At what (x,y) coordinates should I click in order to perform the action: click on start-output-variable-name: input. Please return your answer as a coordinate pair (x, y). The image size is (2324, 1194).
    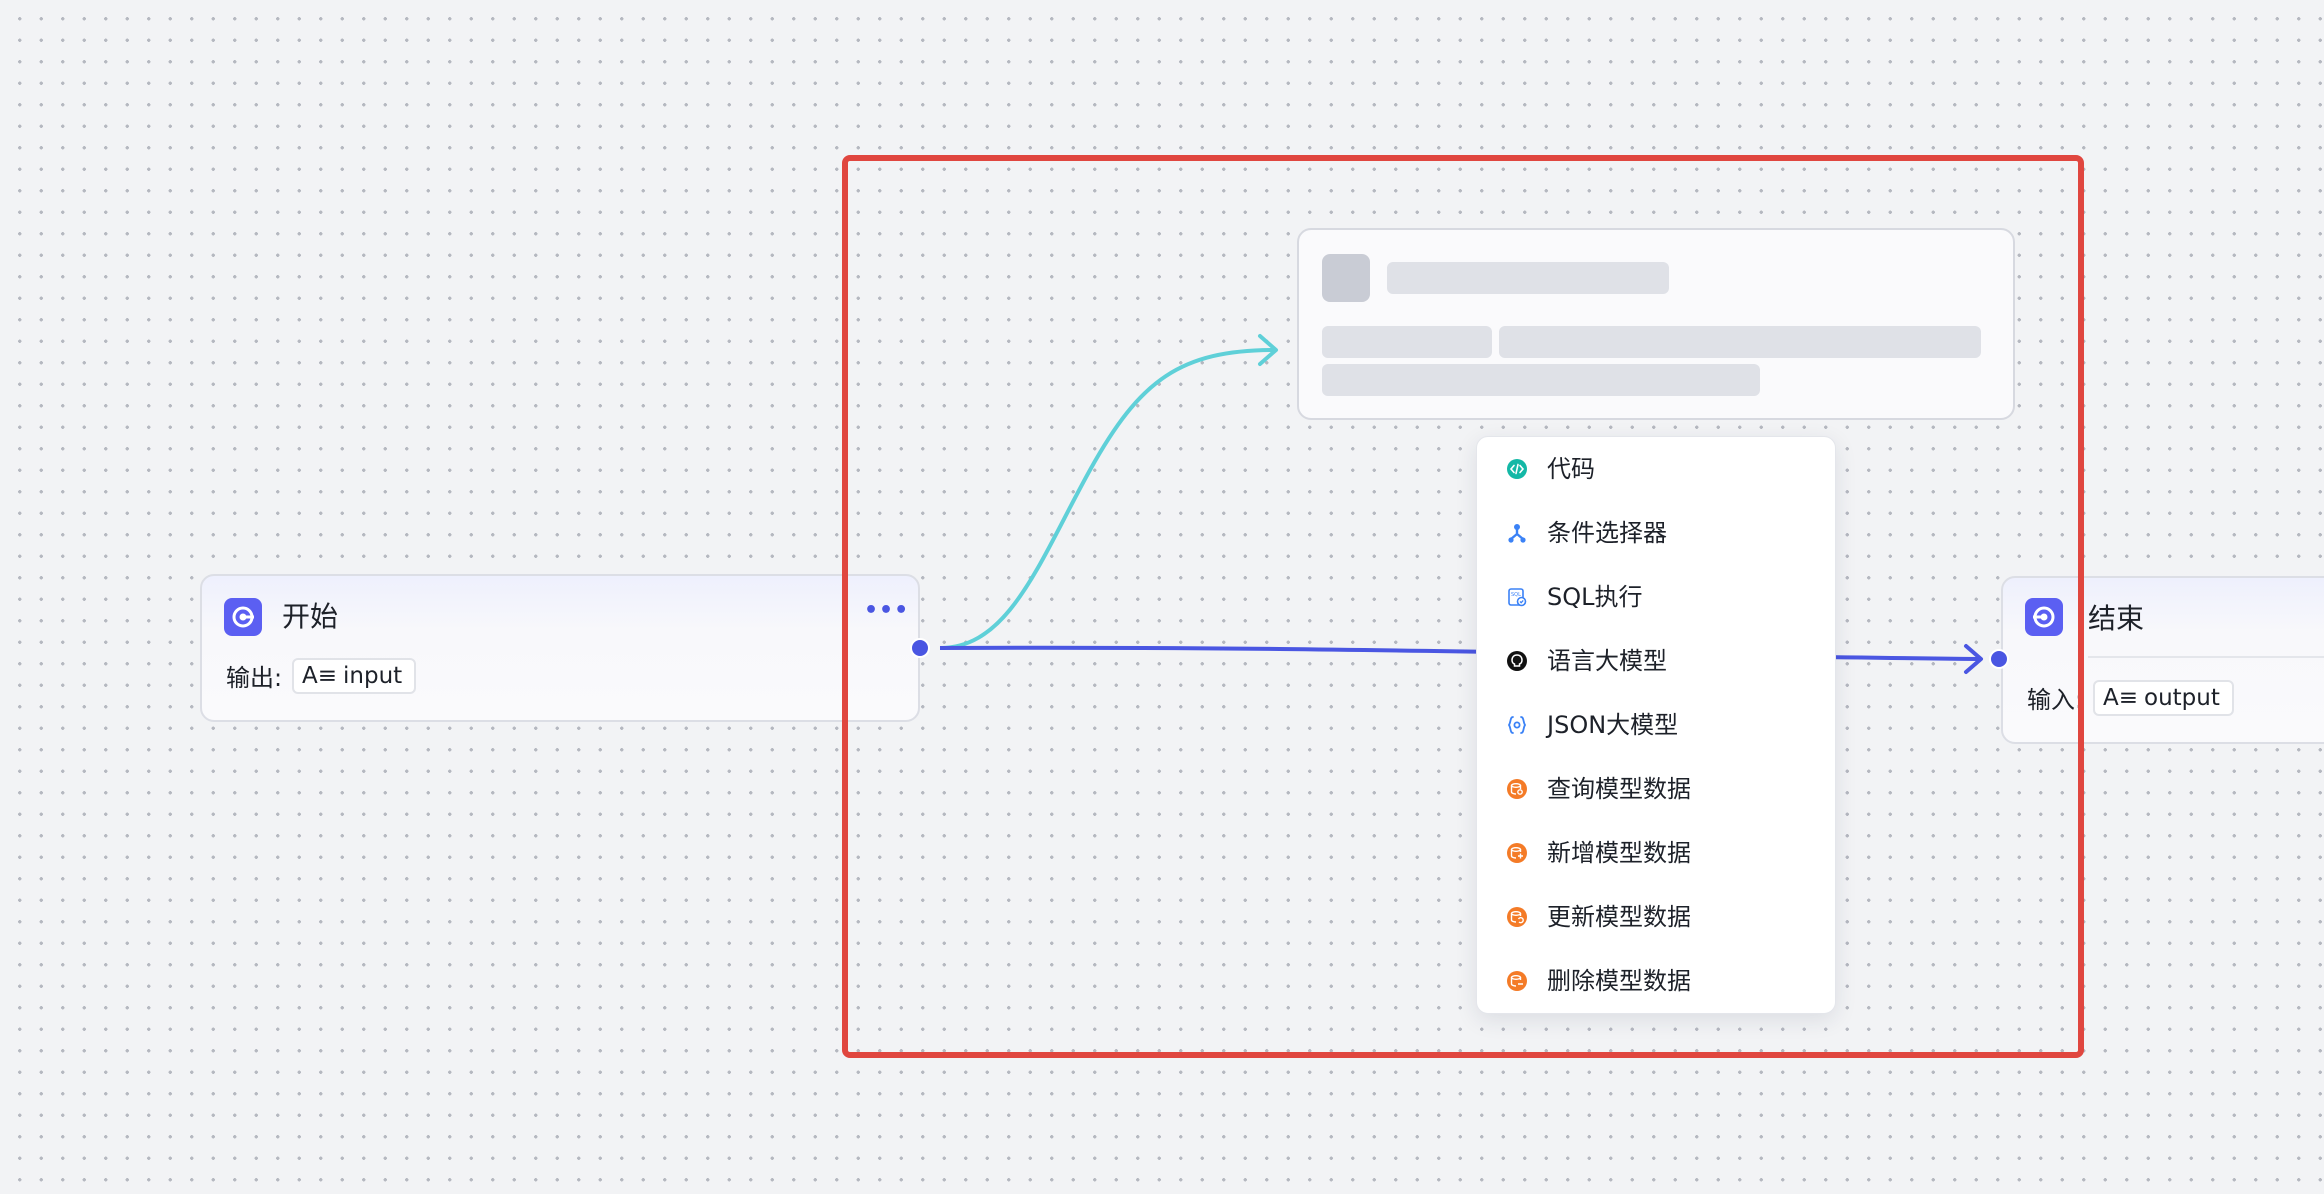
    Looking at the image, I should click on (373, 676).